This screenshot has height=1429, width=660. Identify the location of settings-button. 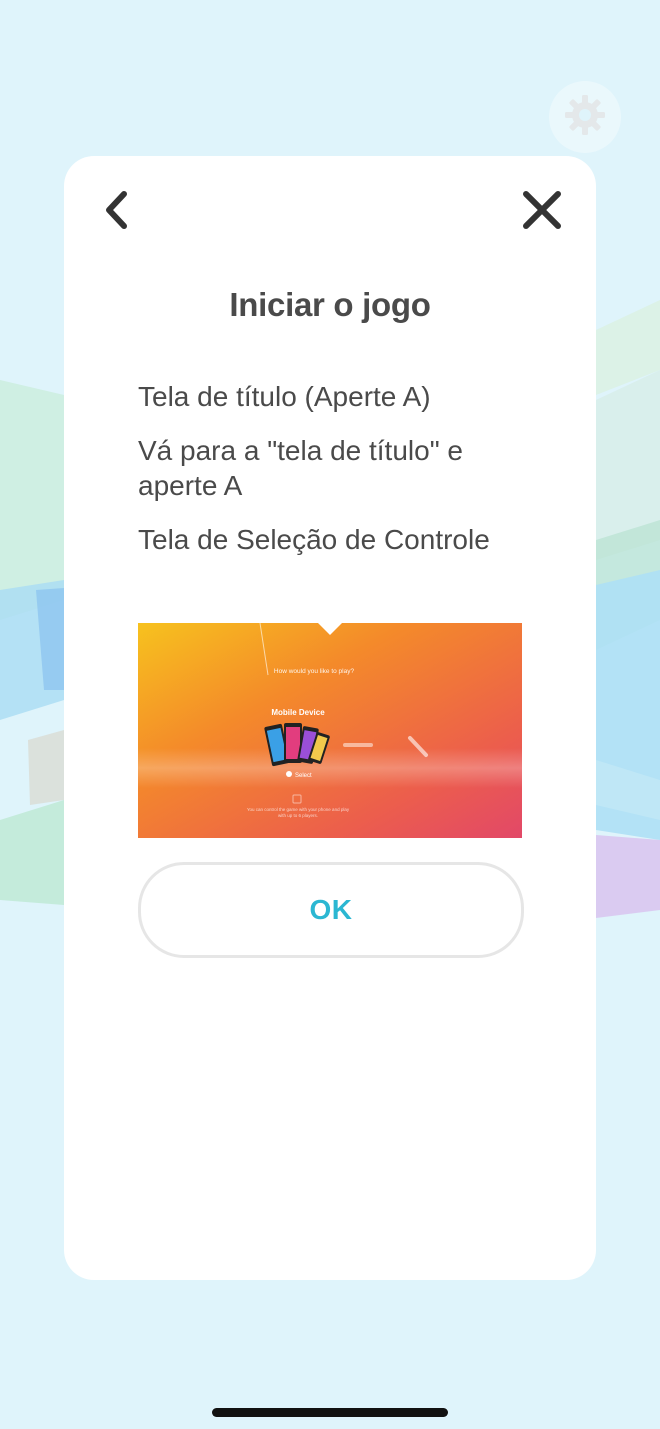
(585, 117).